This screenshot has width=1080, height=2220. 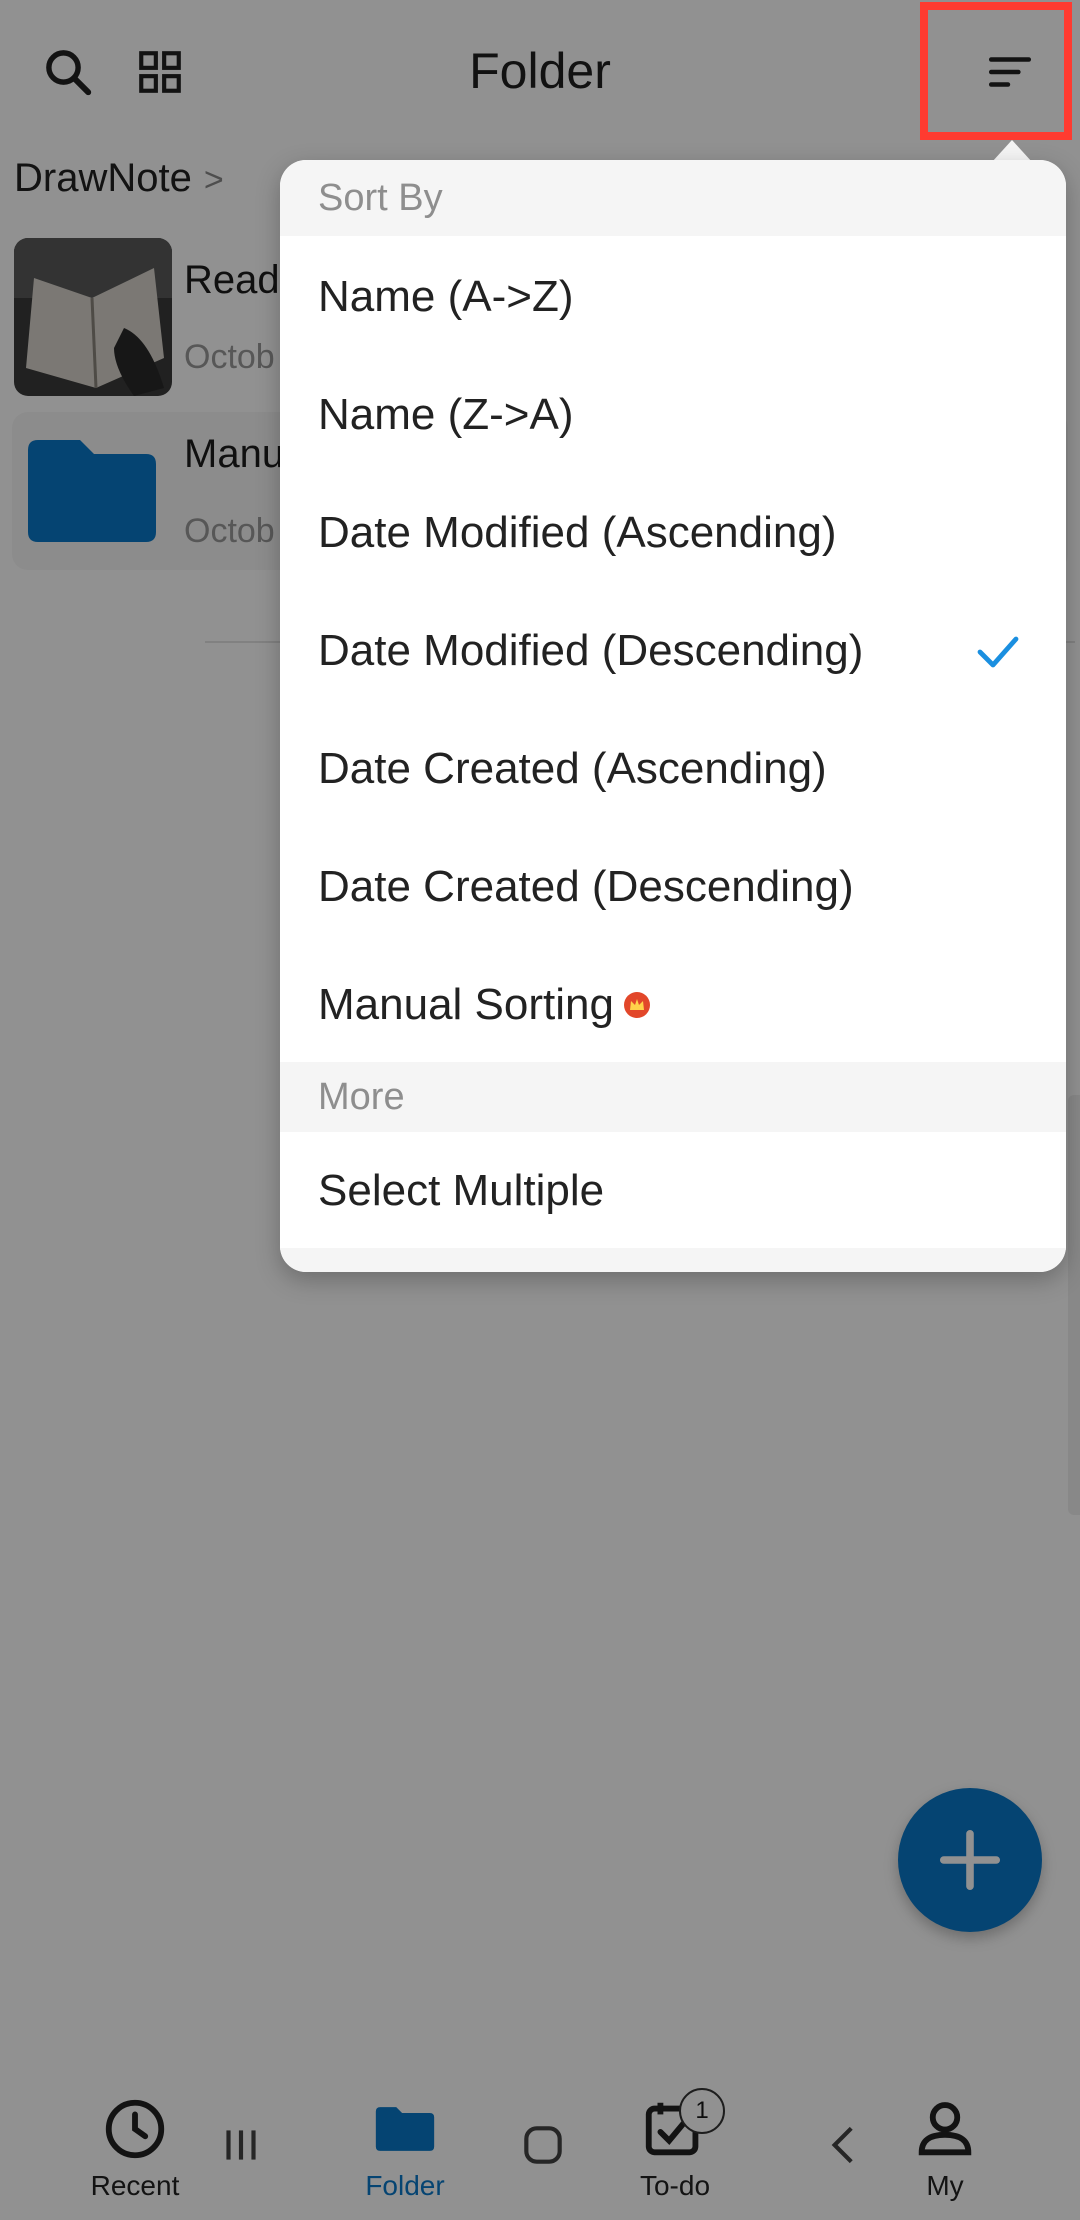 I want to click on option-label: Name (A->Z), so click(x=446, y=296).